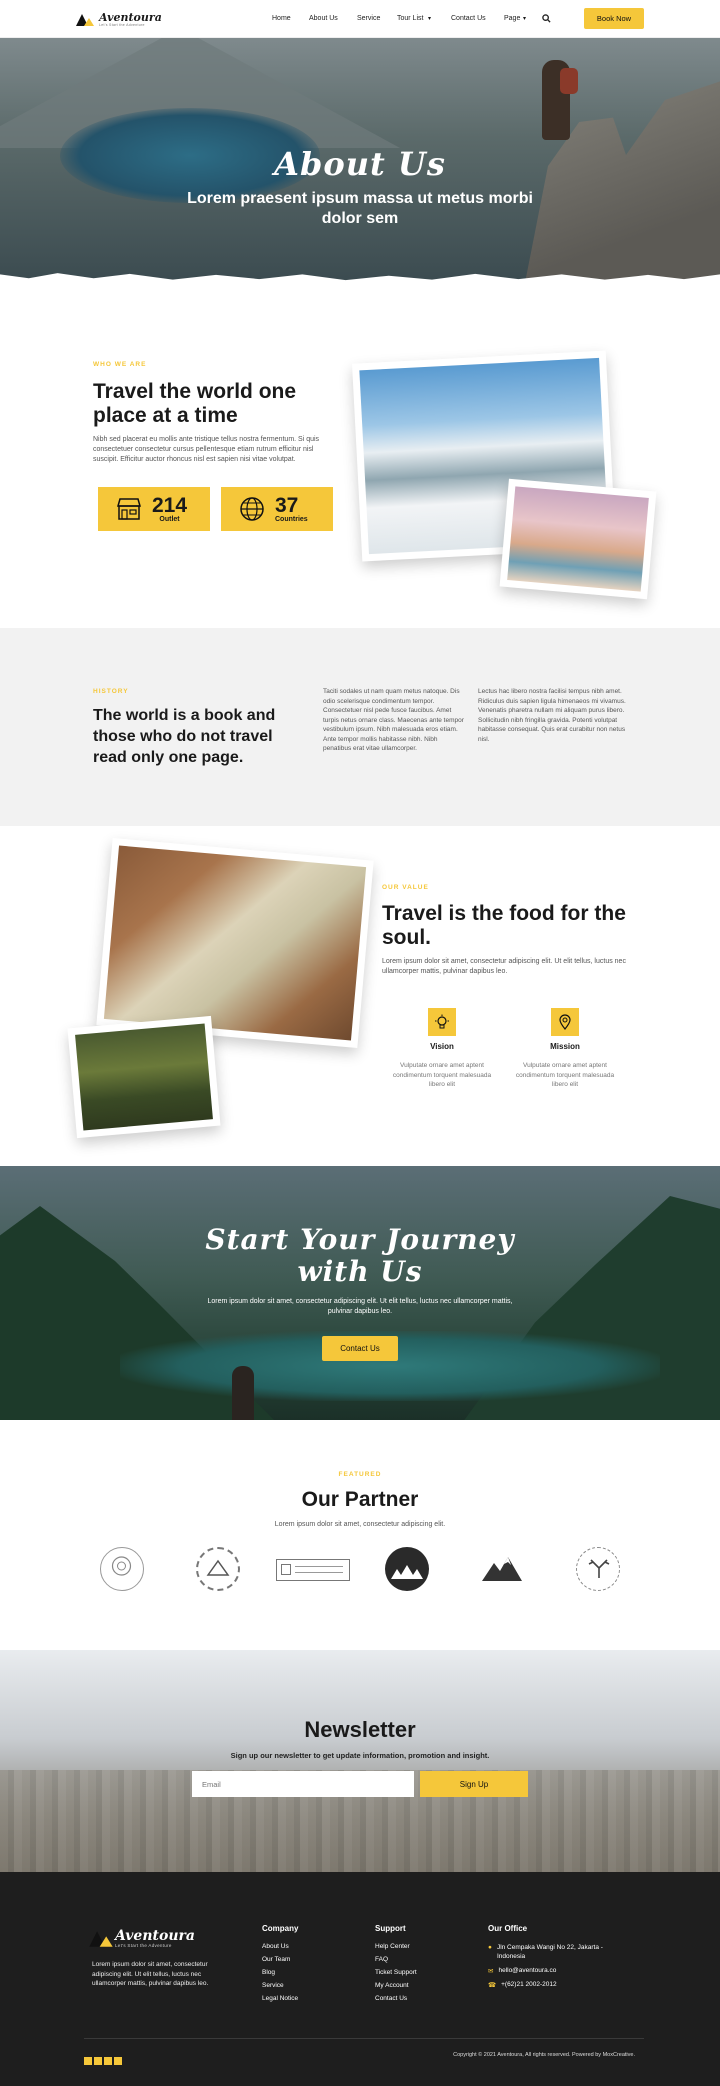 This screenshot has height=2086, width=720. Describe the element at coordinates (360, 1293) in the screenshot. I see `journey-banner` at that location.